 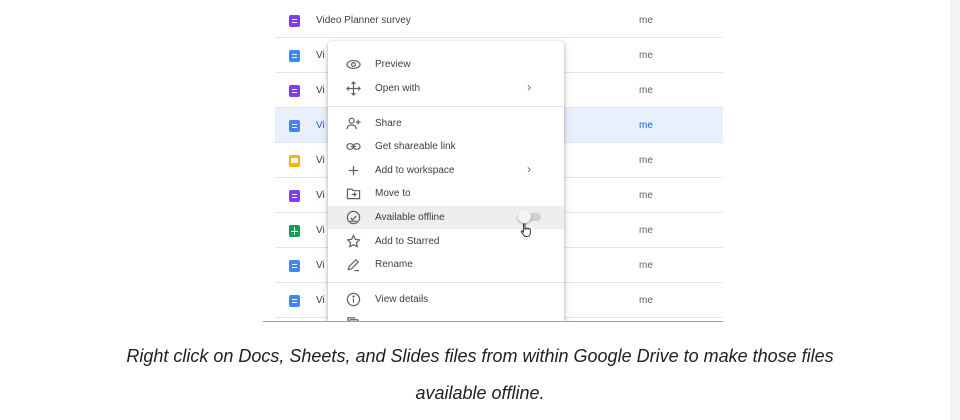 What do you see at coordinates (388, 123) in the screenshot?
I see `menu-item-label: Share` at bounding box center [388, 123].